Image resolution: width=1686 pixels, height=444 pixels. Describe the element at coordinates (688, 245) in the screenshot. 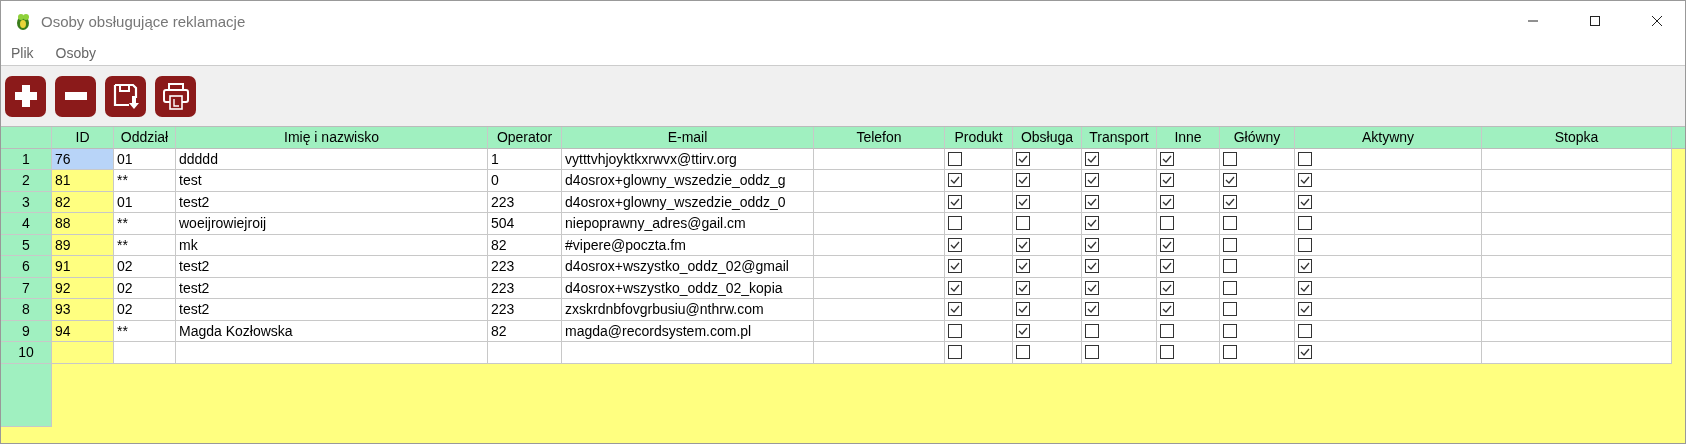

I see `table-cell: #vipere@poczta.fm` at that location.